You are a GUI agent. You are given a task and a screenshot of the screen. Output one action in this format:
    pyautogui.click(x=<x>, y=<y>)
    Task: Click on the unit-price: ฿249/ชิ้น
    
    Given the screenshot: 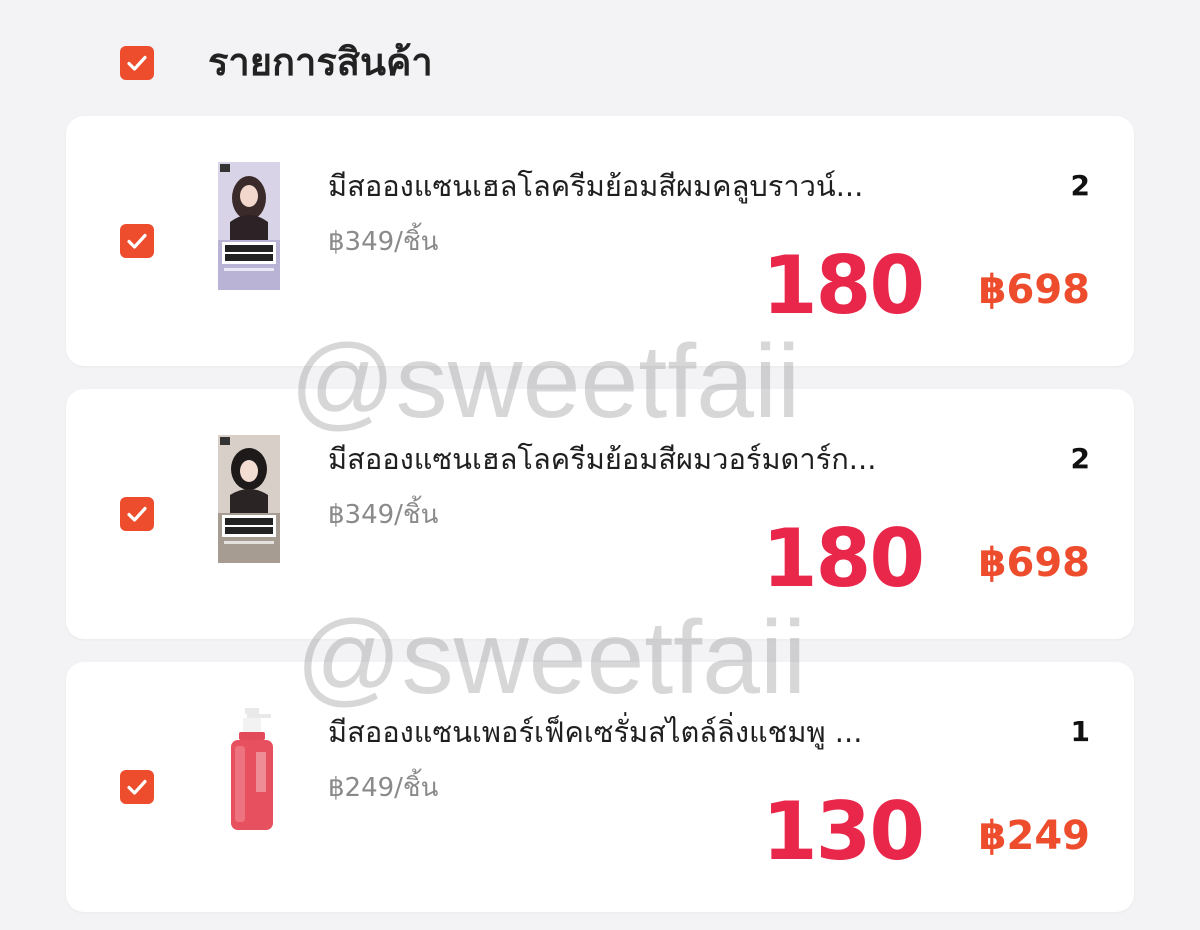 What is the action you would take?
    pyautogui.click(x=383, y=788)
    